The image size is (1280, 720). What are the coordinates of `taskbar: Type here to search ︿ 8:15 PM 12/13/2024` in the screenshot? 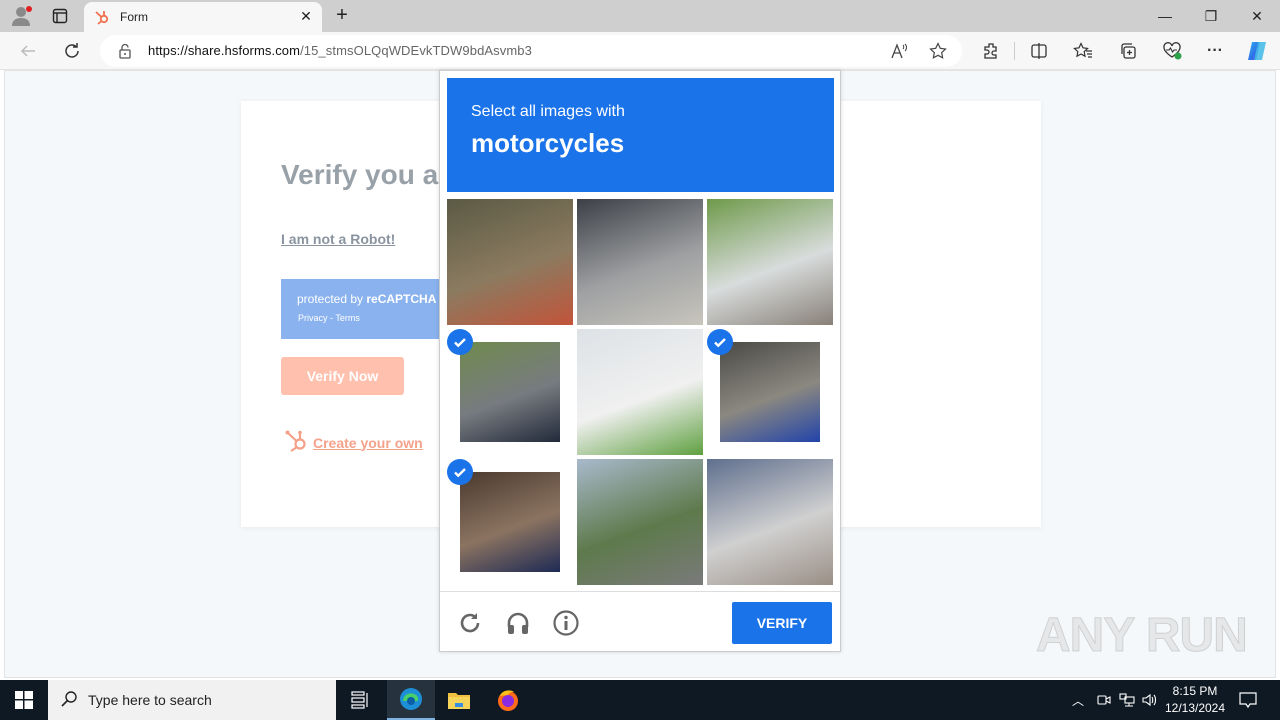 It's located at (640, 700).